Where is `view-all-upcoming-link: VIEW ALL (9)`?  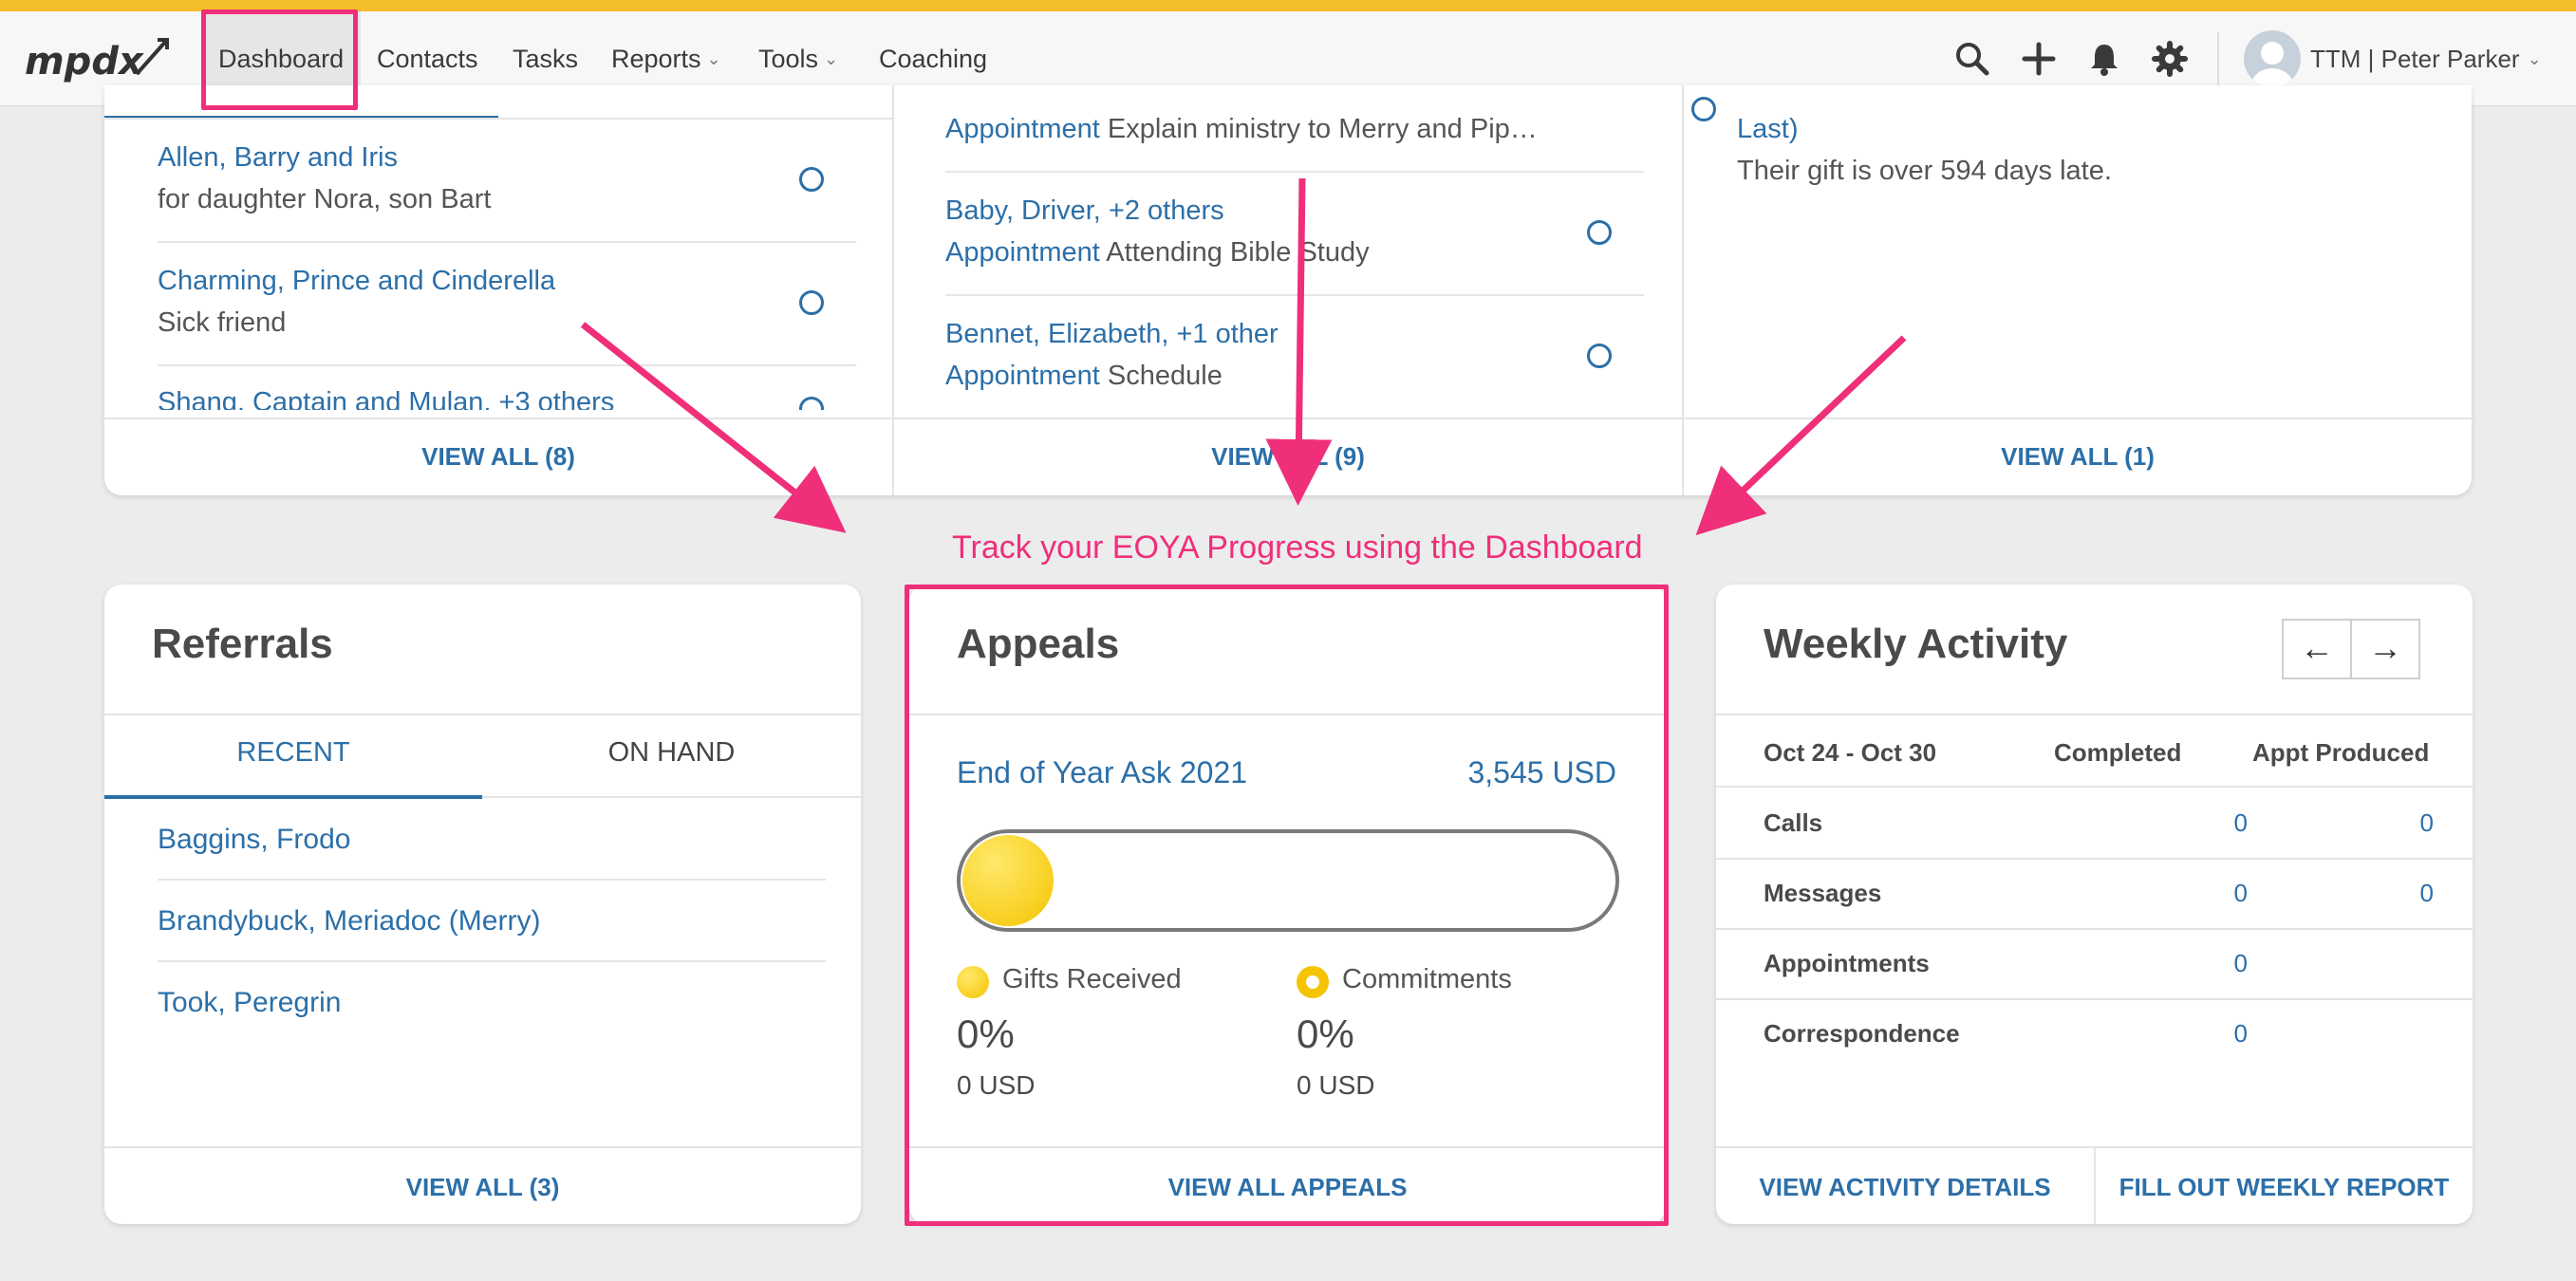 view-all-upcoming-link: VIEW ALL (9) is located at coordinates (1288, 457).